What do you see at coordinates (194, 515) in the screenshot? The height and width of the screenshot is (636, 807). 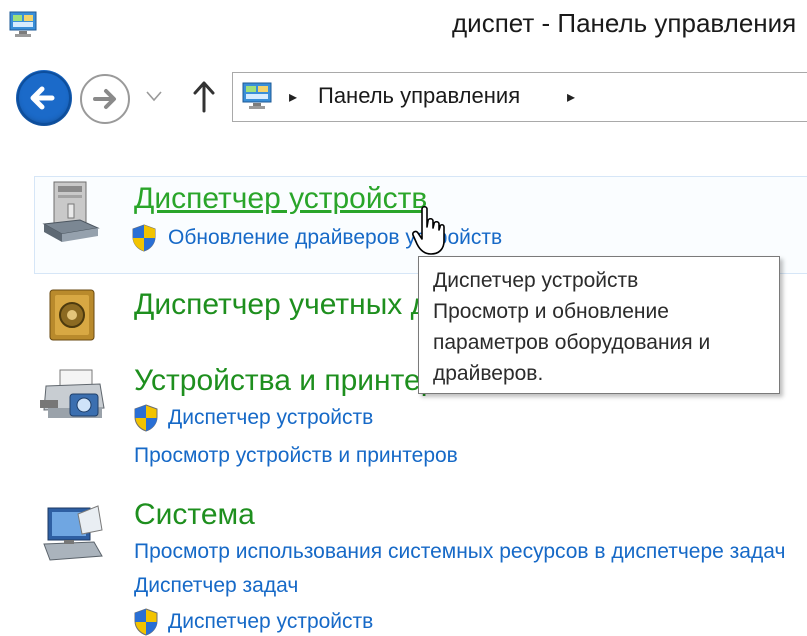 I see `result-title-system: Система` at bounding box center [194, 515].